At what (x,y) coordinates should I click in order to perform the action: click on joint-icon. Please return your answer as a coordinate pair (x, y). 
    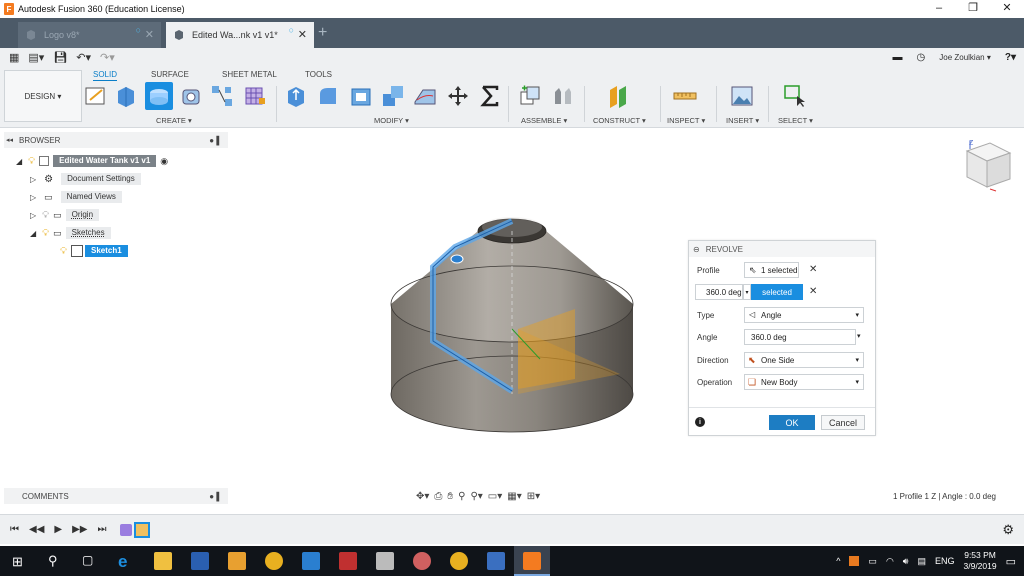
    Looking at the image, I should click on (563, 96).